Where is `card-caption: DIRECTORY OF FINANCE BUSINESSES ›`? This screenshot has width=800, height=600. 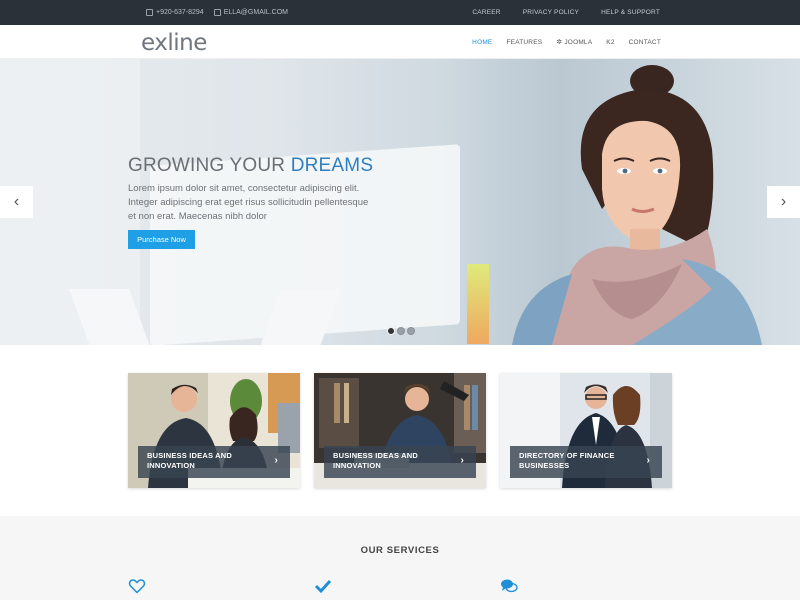 card-caption: DIRECTORY OF FINANCE BUSINESSES › is located at coordinates (586, 462).